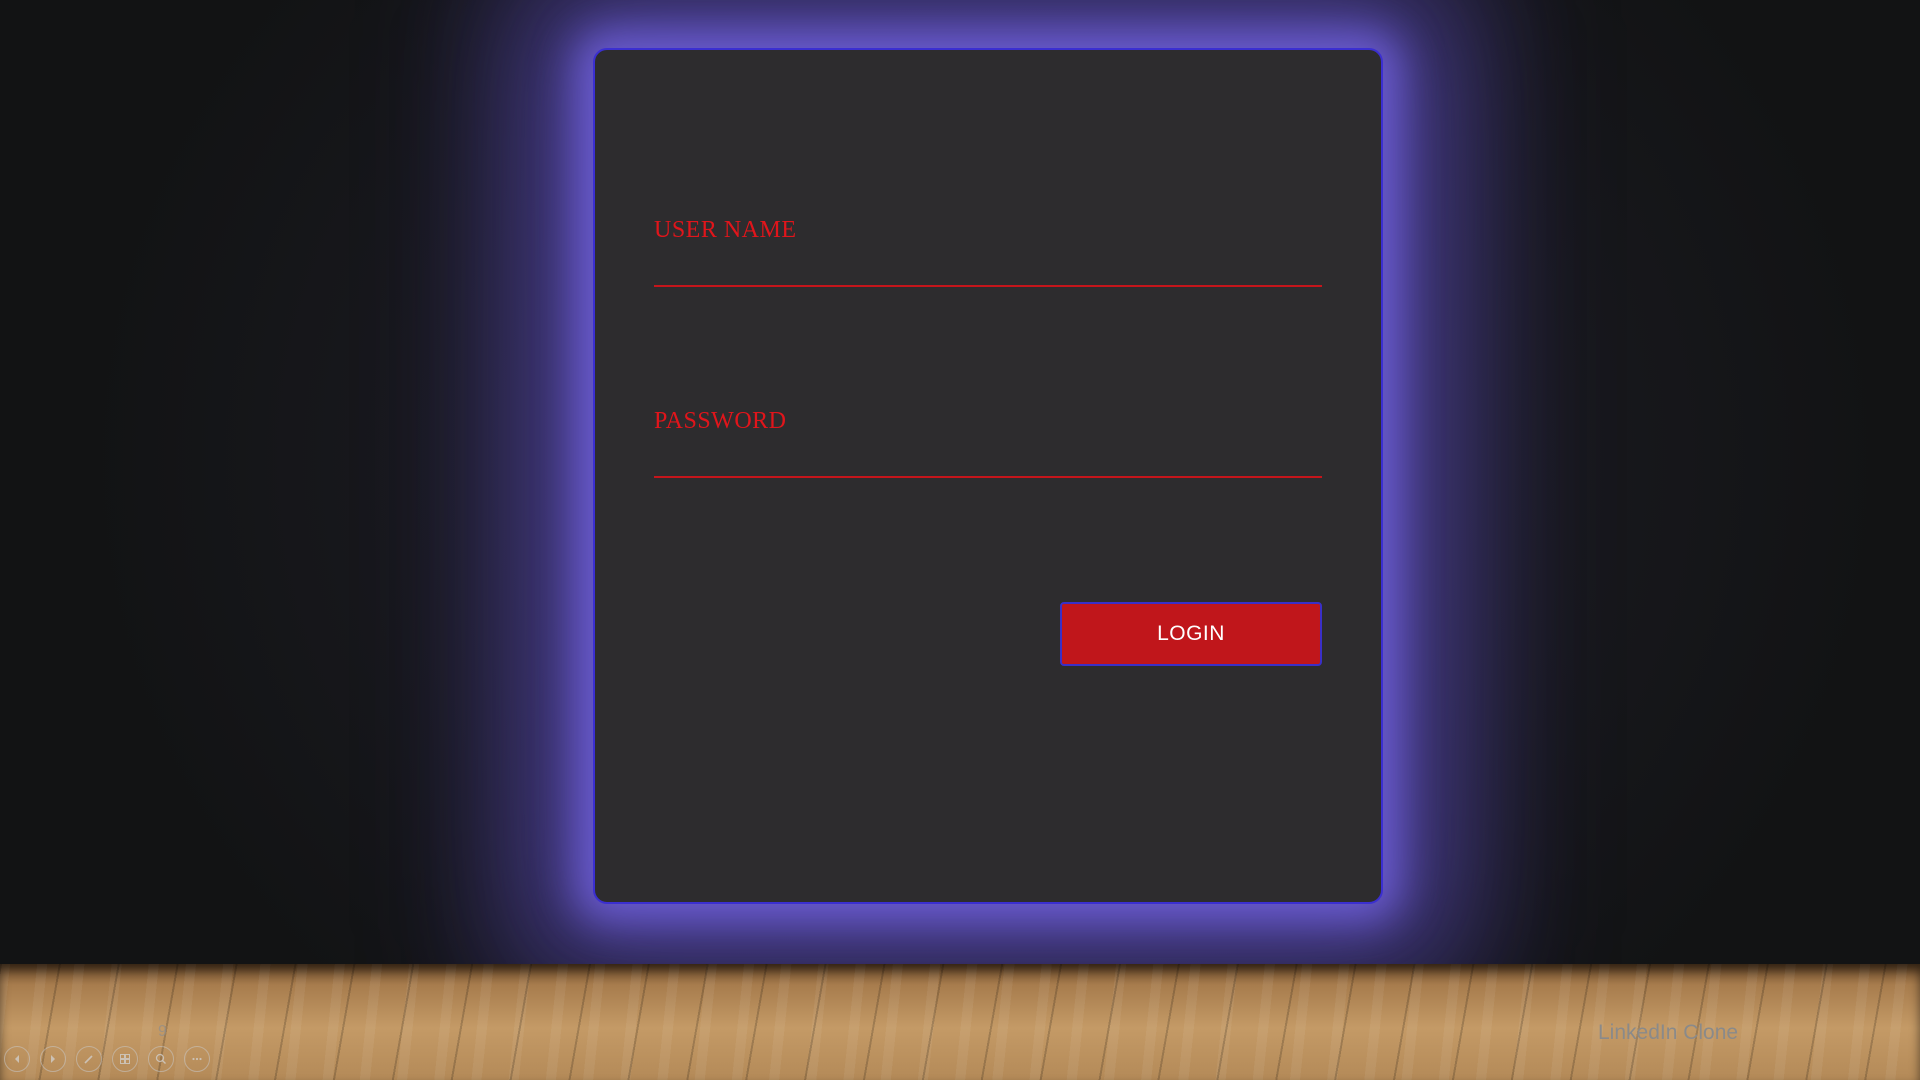 The height and width of the screenshot is (1080, 1920). I want to click on more-options-button, so click(197, 1059).